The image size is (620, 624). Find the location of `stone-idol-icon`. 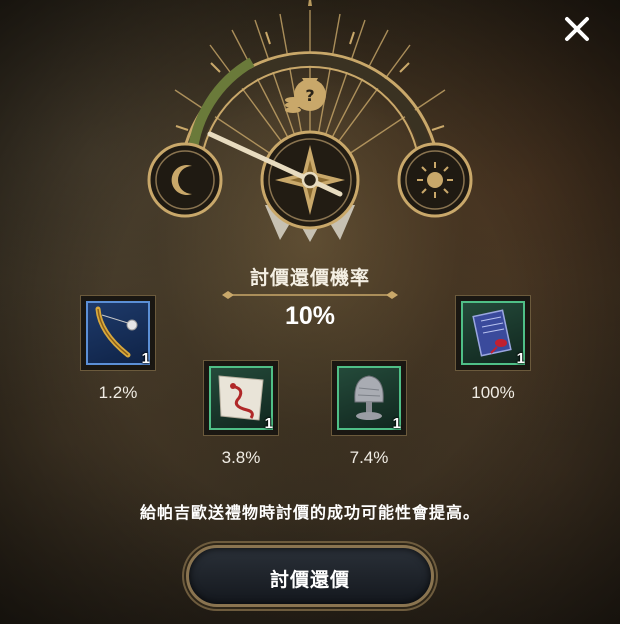

stone-idol-icon is located at coordinates (369, 397).